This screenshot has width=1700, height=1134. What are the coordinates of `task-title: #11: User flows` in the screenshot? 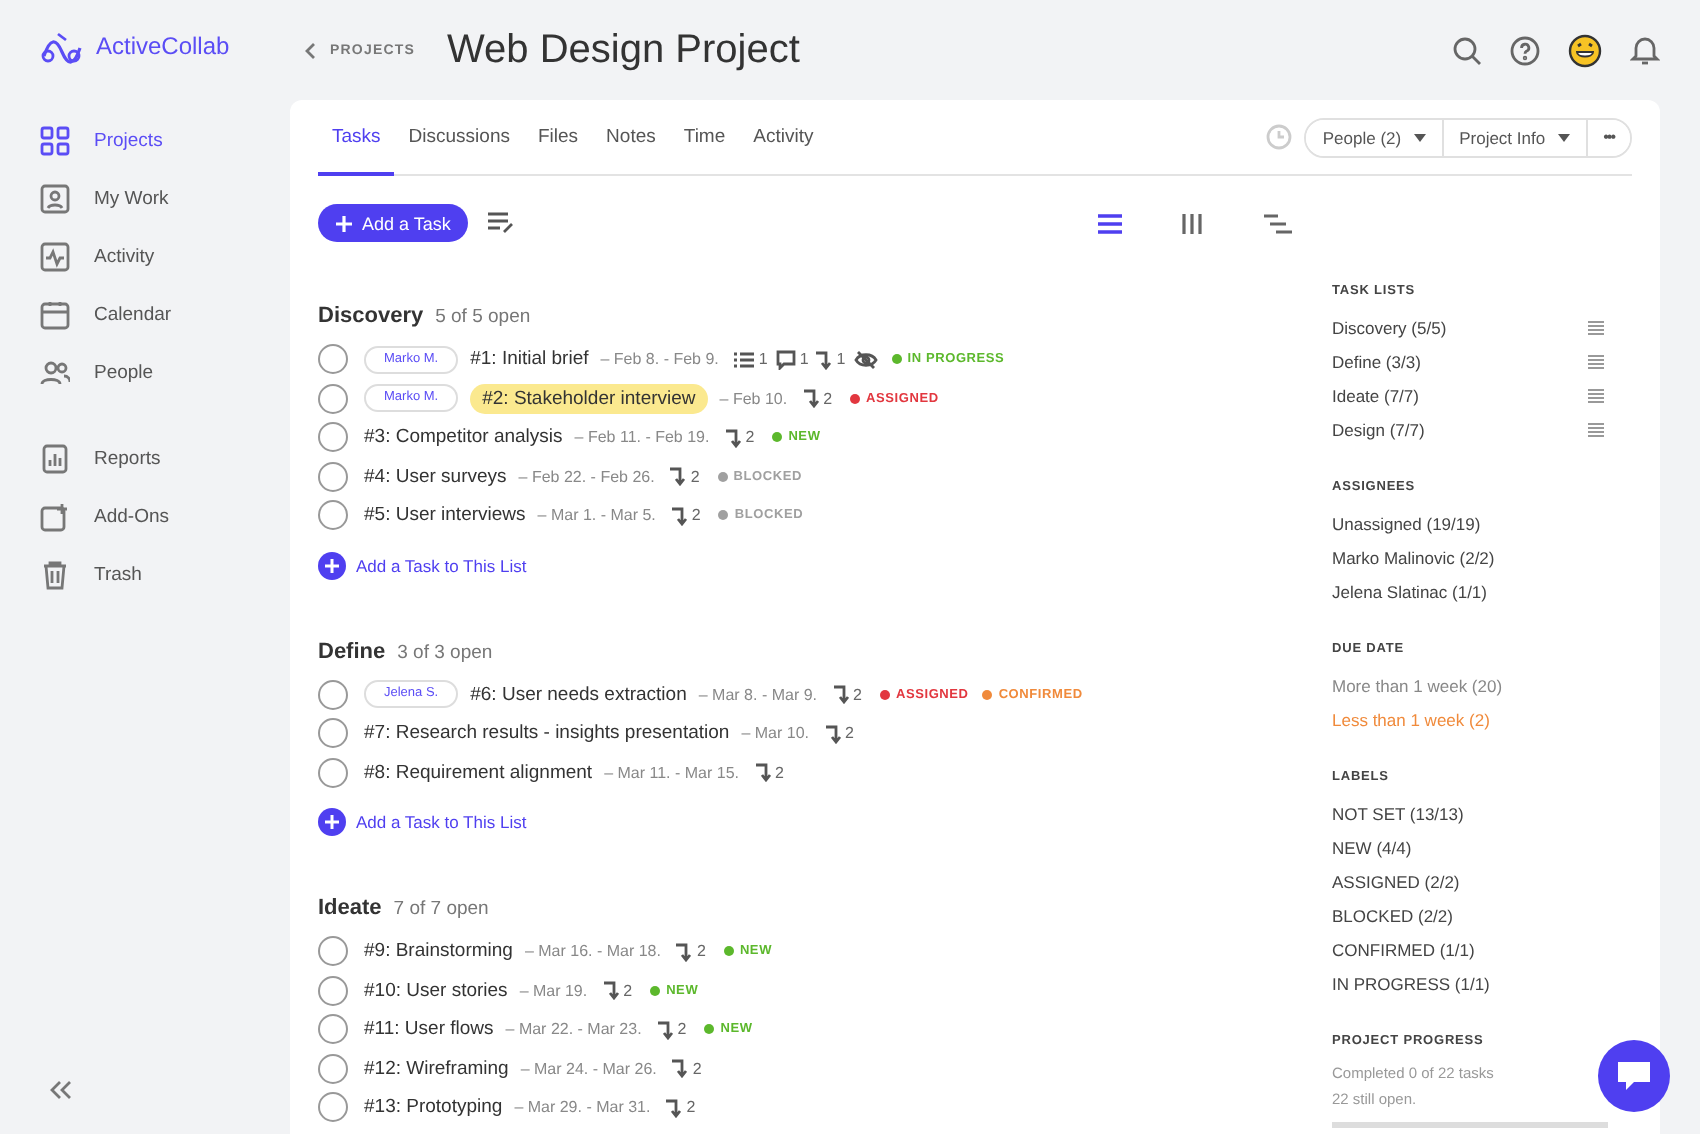 It's located at (429, 1029).